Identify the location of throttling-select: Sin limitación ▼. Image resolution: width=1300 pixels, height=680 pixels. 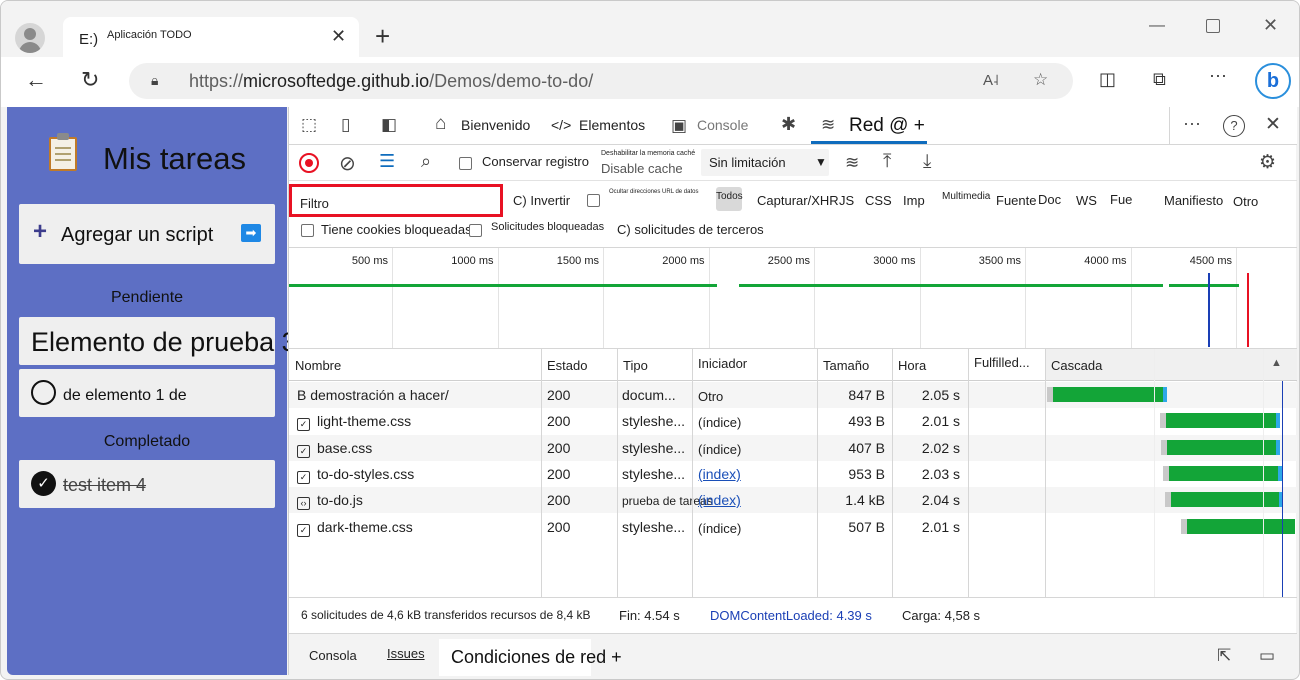
(765, 162).